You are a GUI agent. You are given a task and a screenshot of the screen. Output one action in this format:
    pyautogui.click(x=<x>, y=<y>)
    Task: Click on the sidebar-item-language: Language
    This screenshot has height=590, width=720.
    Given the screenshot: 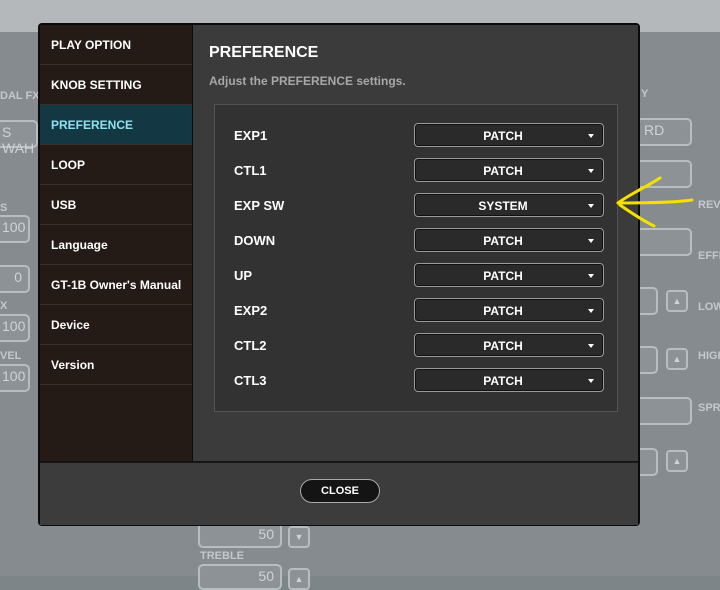 What is the action you would take?
    pyautogui.click(x=116, y=245)
    